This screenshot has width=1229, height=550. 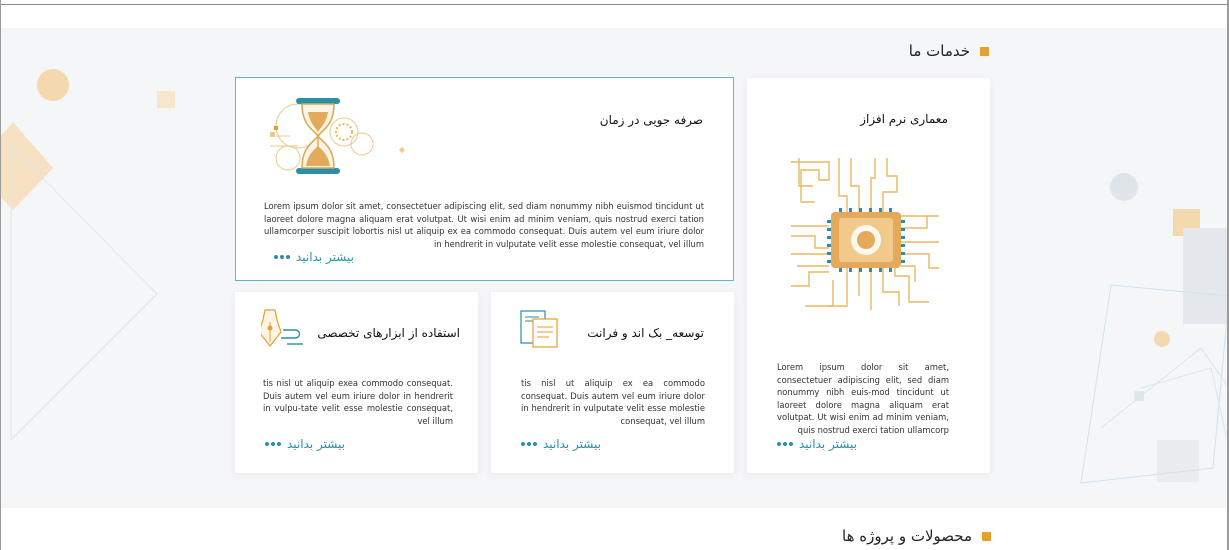 What do you see at coordinates (337, 136) in the screenshot?
I see `hourglass-icon` at bounding box center [337, 136].